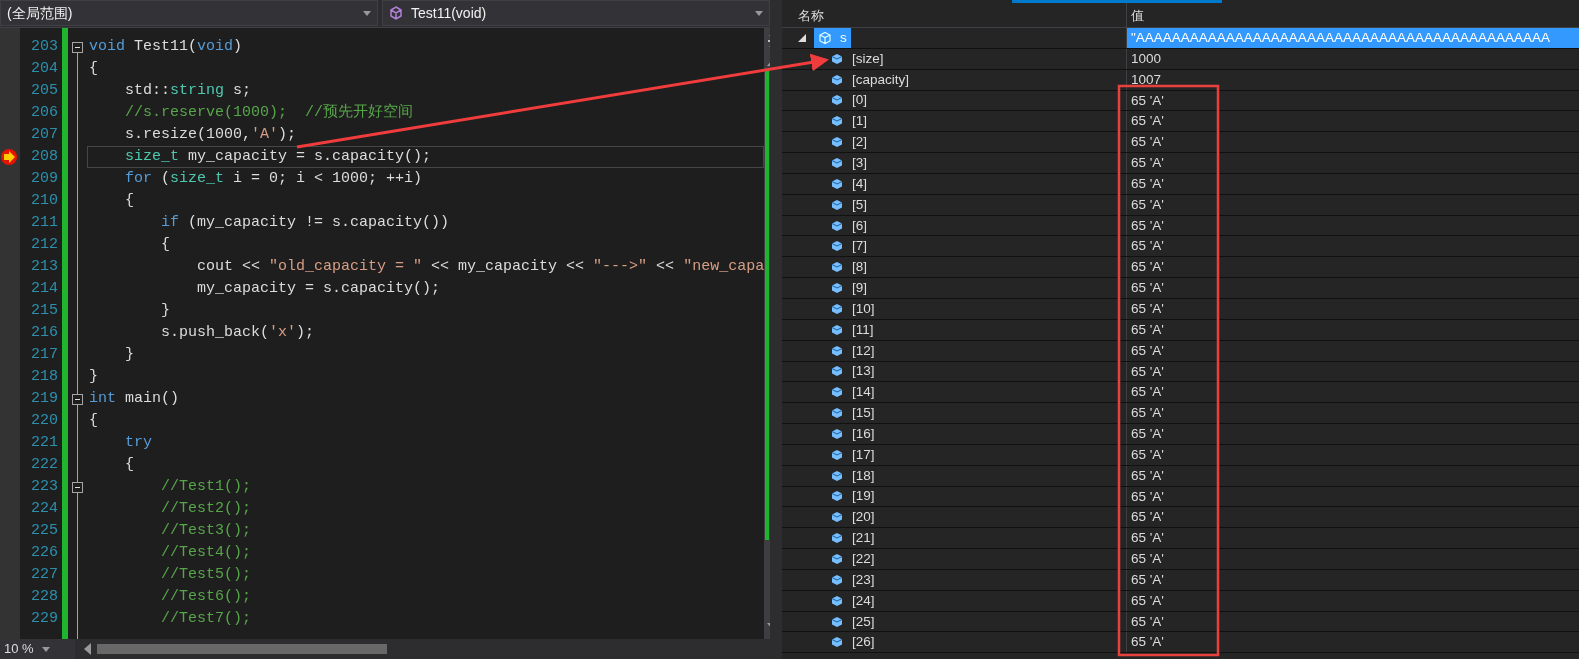 Image resolution: width=1579 pixels, height=659 pixels. Describe the element at coordinates (859, 267) in the screenshot. I see `variable-name: [8]` at that location.